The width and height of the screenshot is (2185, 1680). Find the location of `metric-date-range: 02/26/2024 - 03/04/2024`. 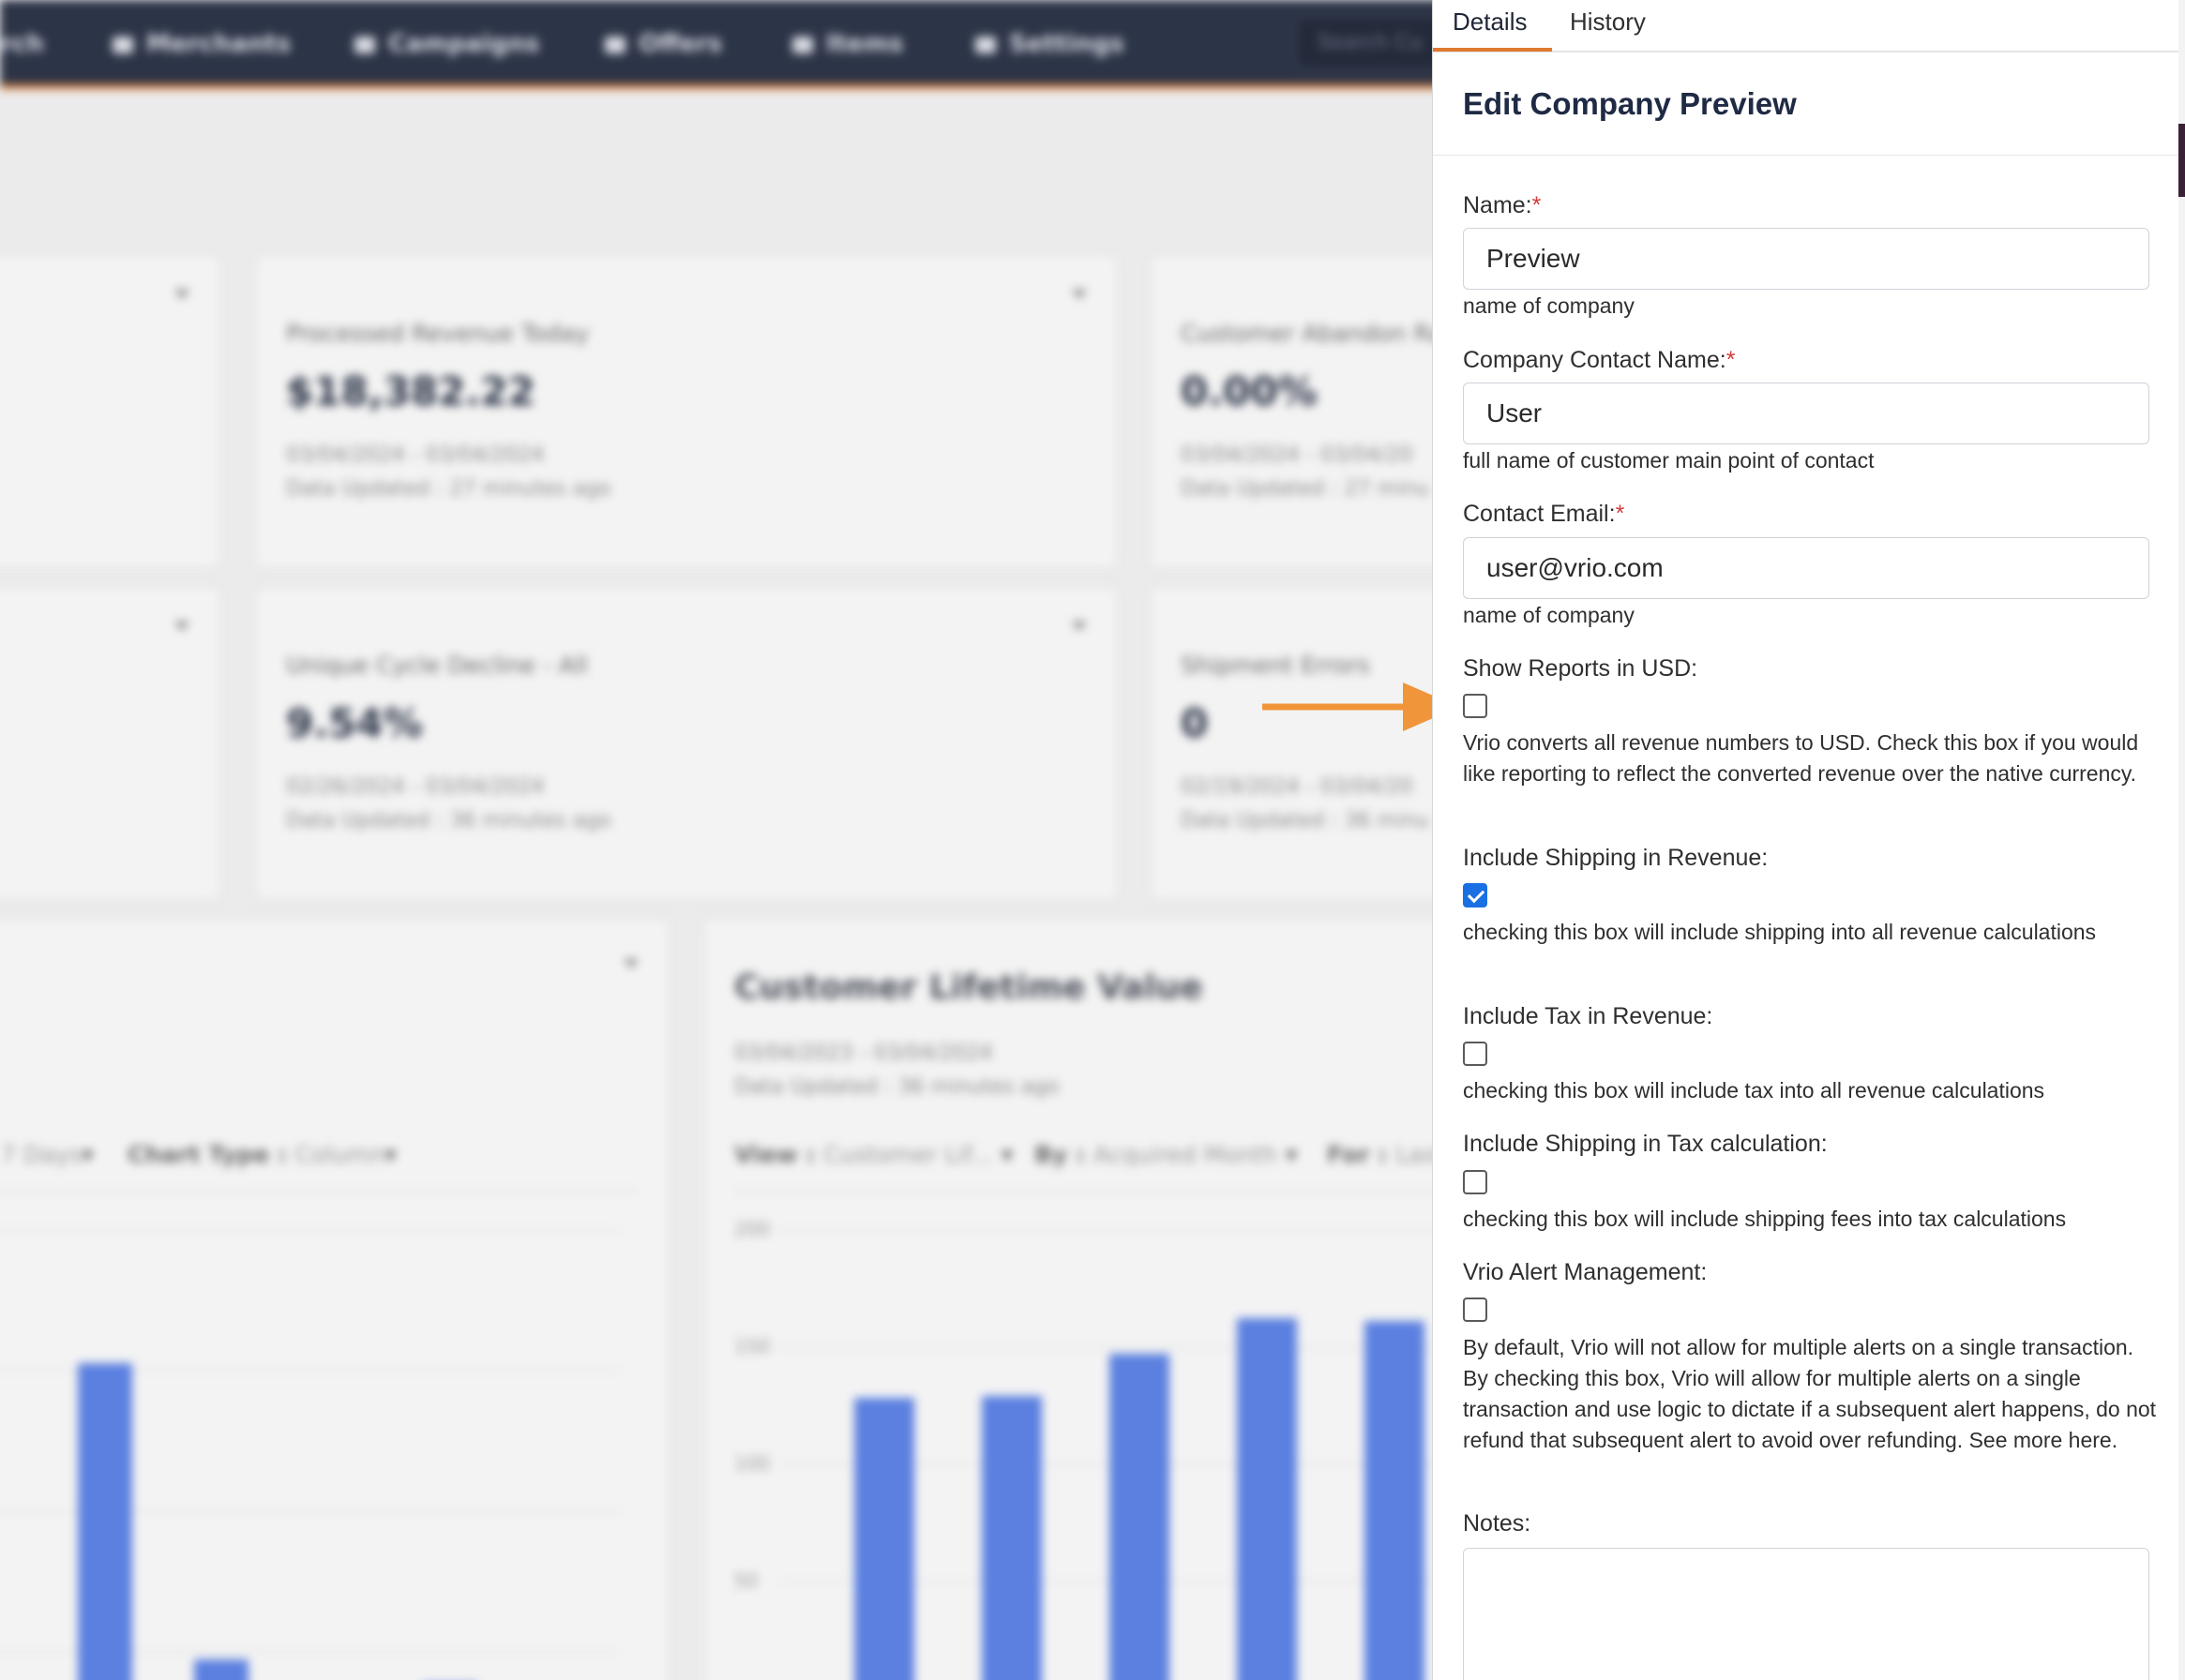

metric-date-range: 02/26/2024 - 03/04/2024 is located at coordinates (415, 787).